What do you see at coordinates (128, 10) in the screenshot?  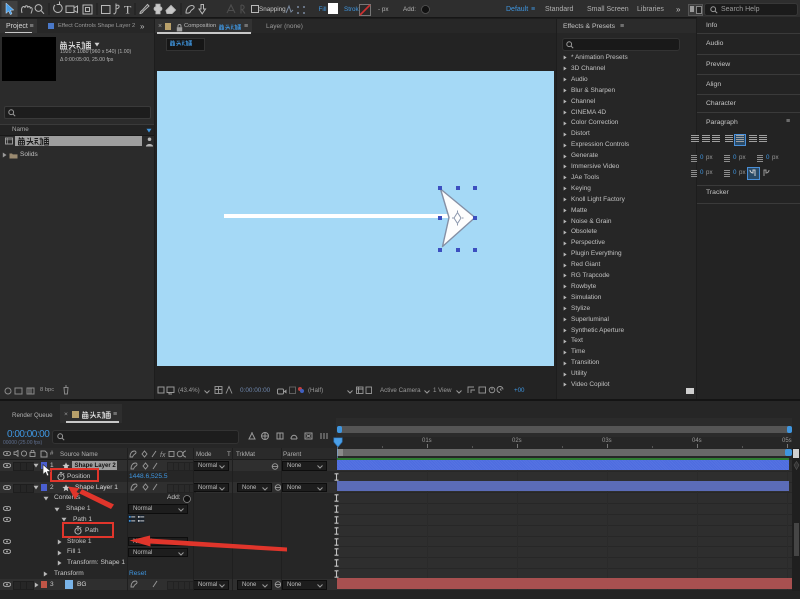 I see `svg-text: T` at bounding box center [128, 10].